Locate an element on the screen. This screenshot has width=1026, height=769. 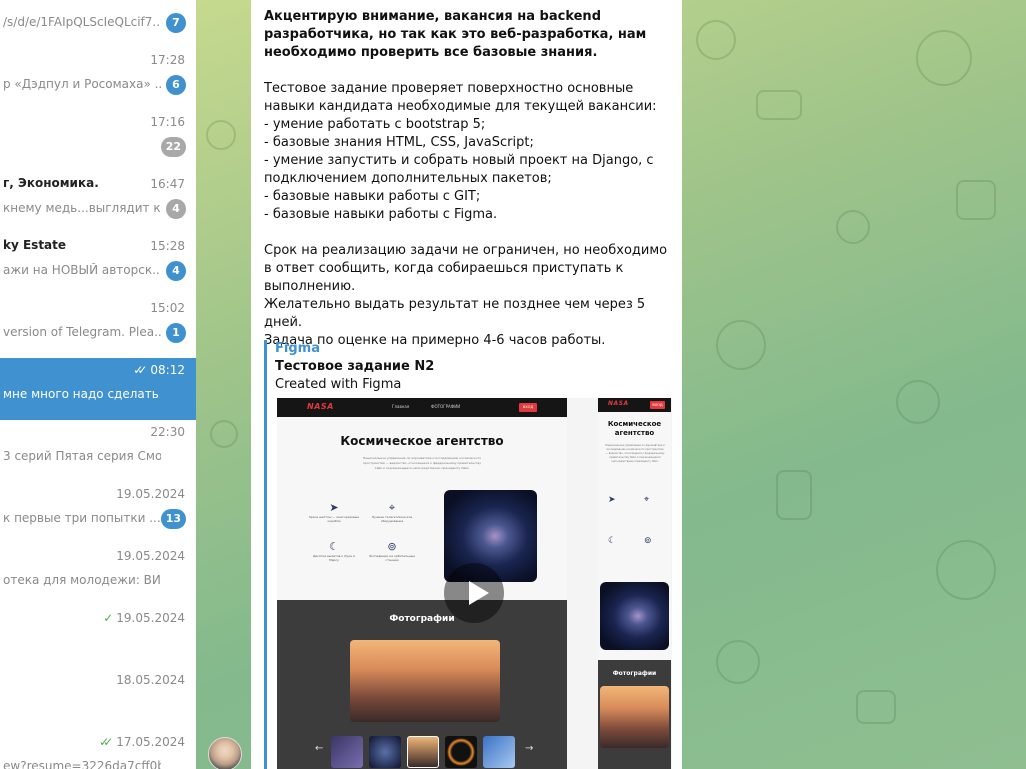
chat-list-item: 18.05.2024 is located at coordinates (98, 699).